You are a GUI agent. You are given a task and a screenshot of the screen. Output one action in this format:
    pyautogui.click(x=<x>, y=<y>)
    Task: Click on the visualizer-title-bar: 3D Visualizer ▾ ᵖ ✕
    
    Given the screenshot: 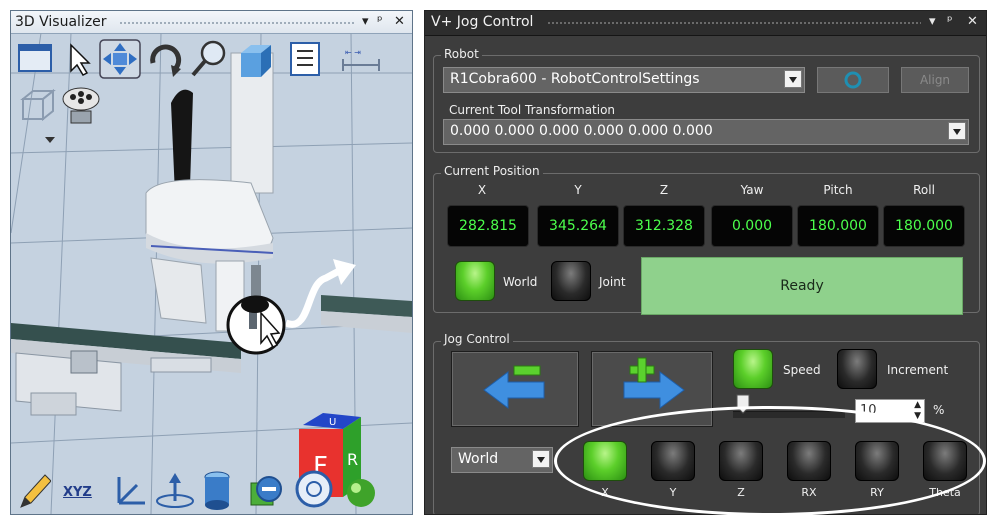 What is the action you would take?
    pyautogui.click(x=211, y=22)
    